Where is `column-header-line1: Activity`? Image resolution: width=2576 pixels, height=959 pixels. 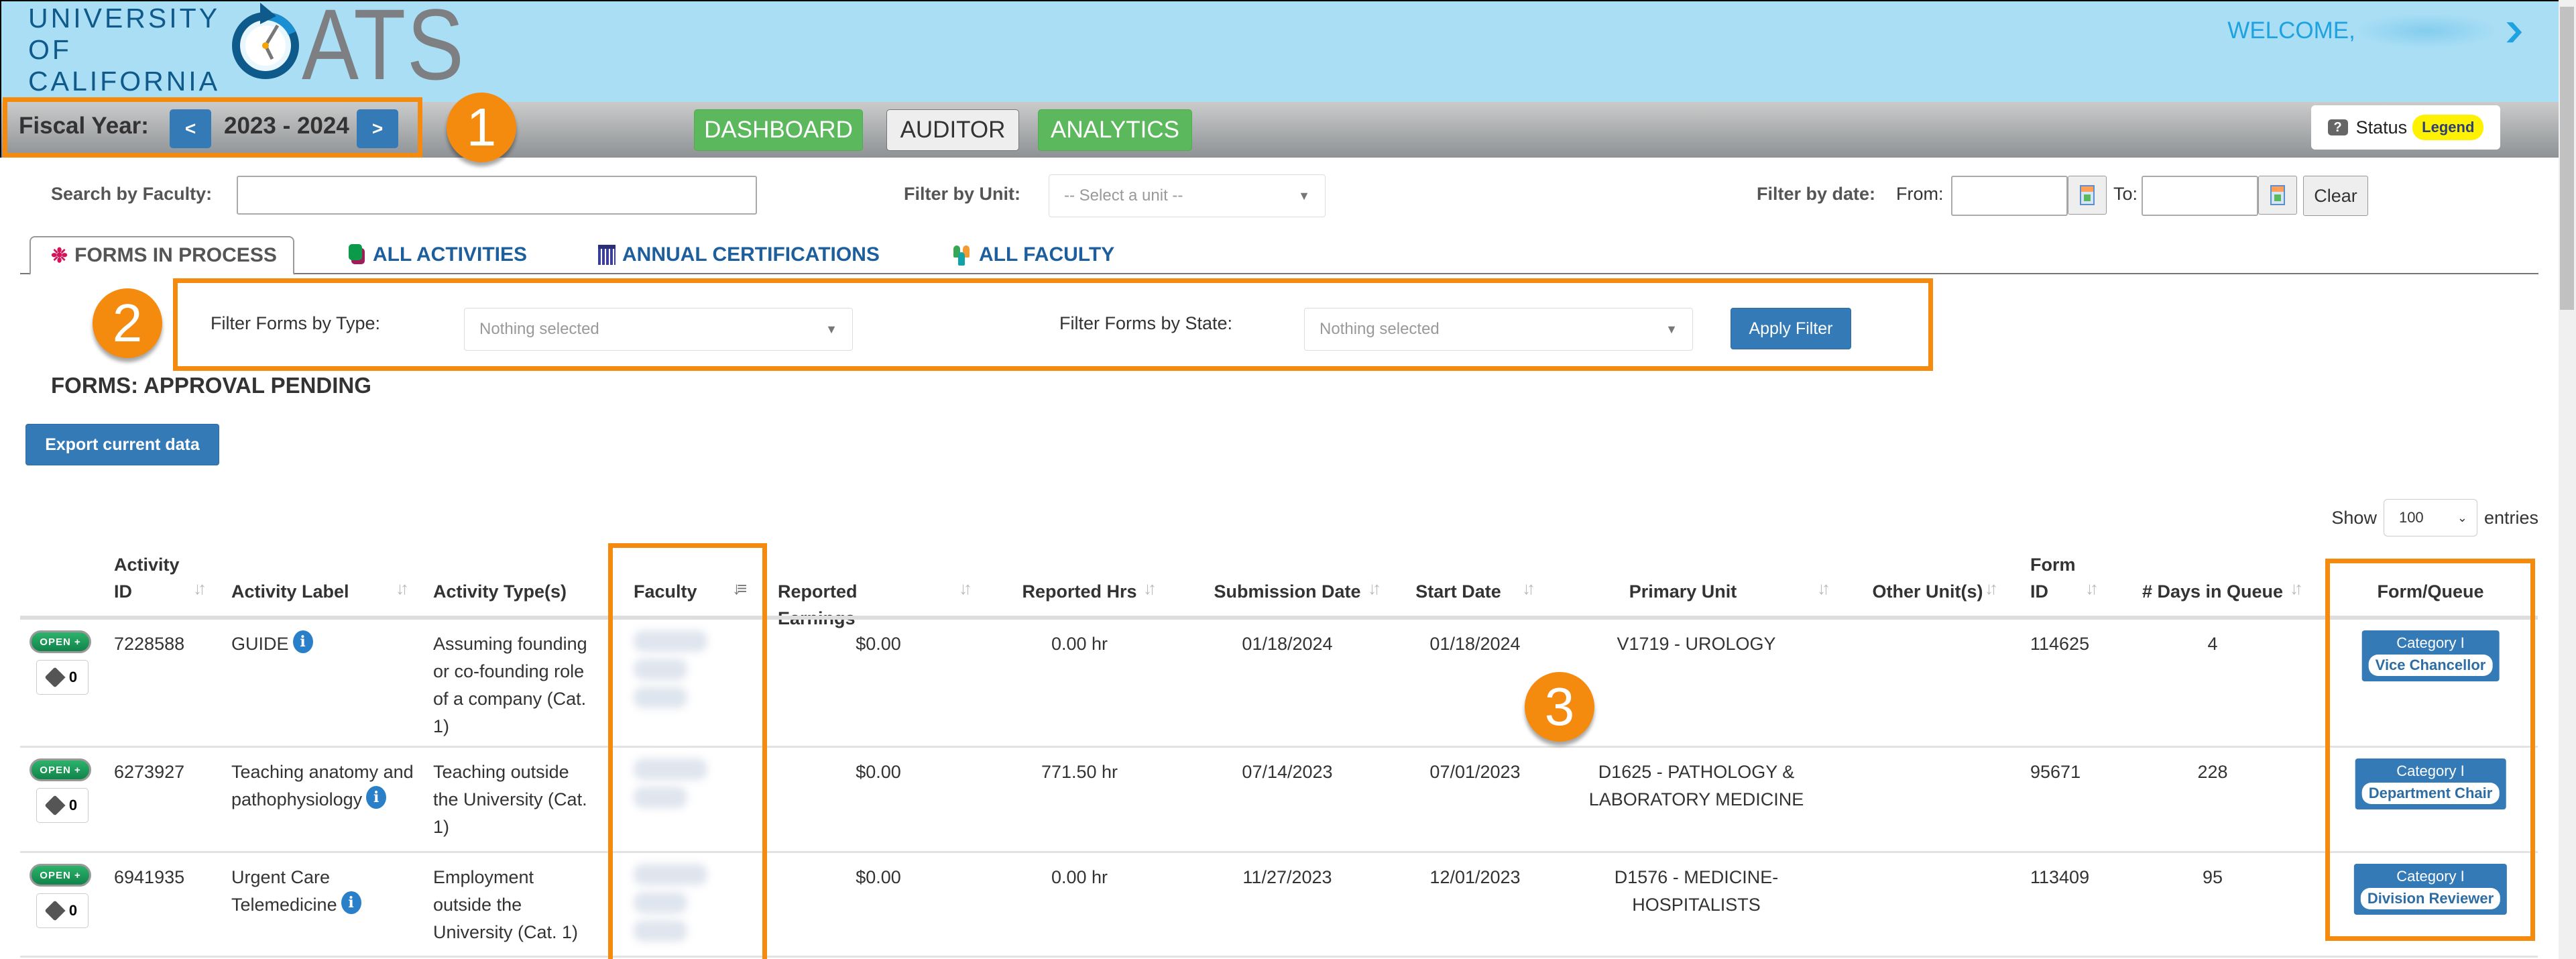
column-header-line1: Activity is located at coordinates (147, 565).